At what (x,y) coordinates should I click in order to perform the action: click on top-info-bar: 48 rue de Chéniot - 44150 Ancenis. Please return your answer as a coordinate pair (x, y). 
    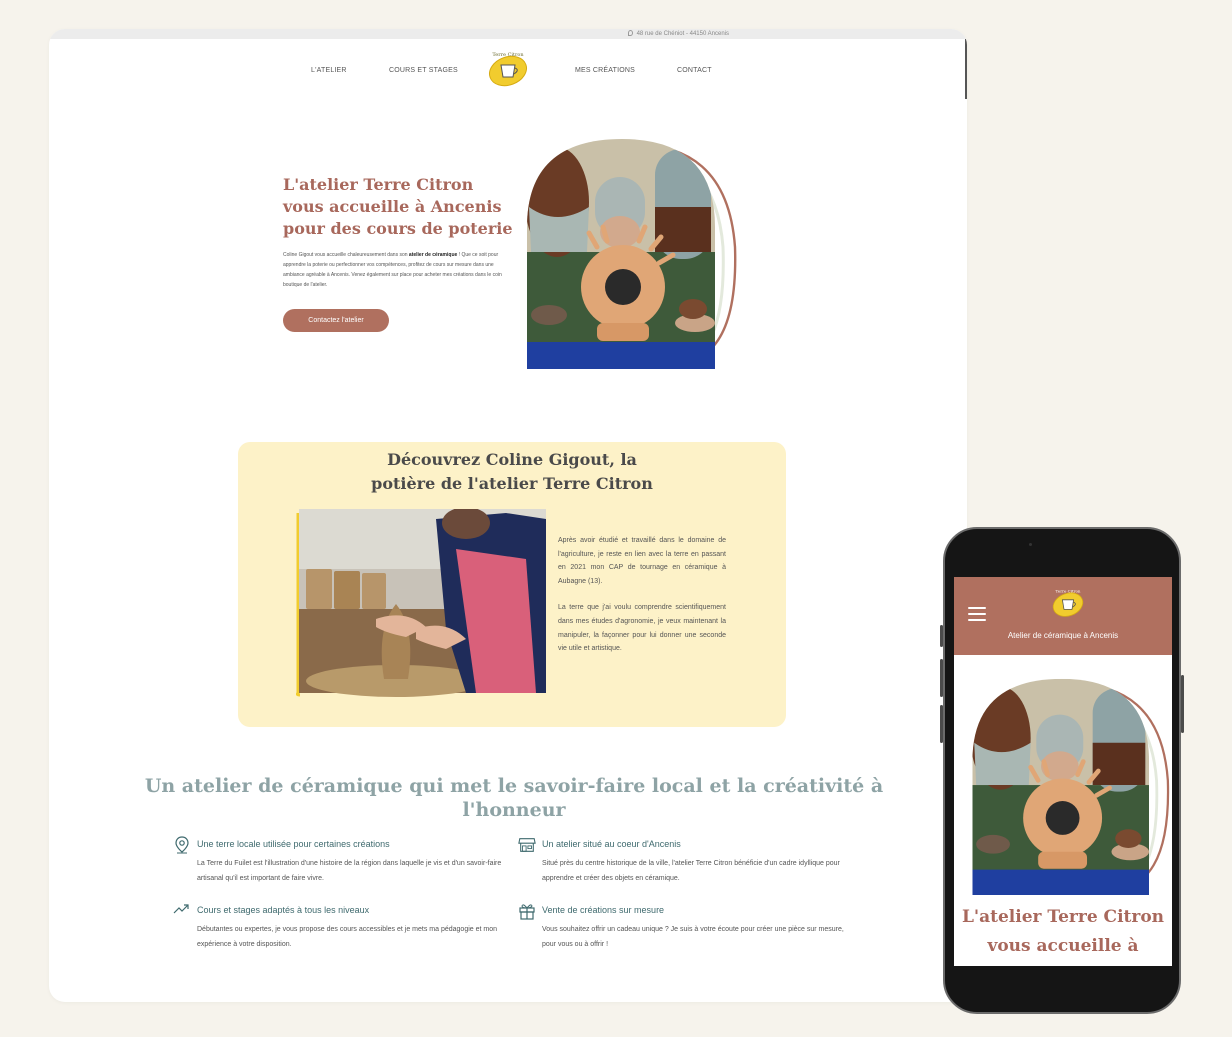
    Looking at the image, I should click on (508, 34).